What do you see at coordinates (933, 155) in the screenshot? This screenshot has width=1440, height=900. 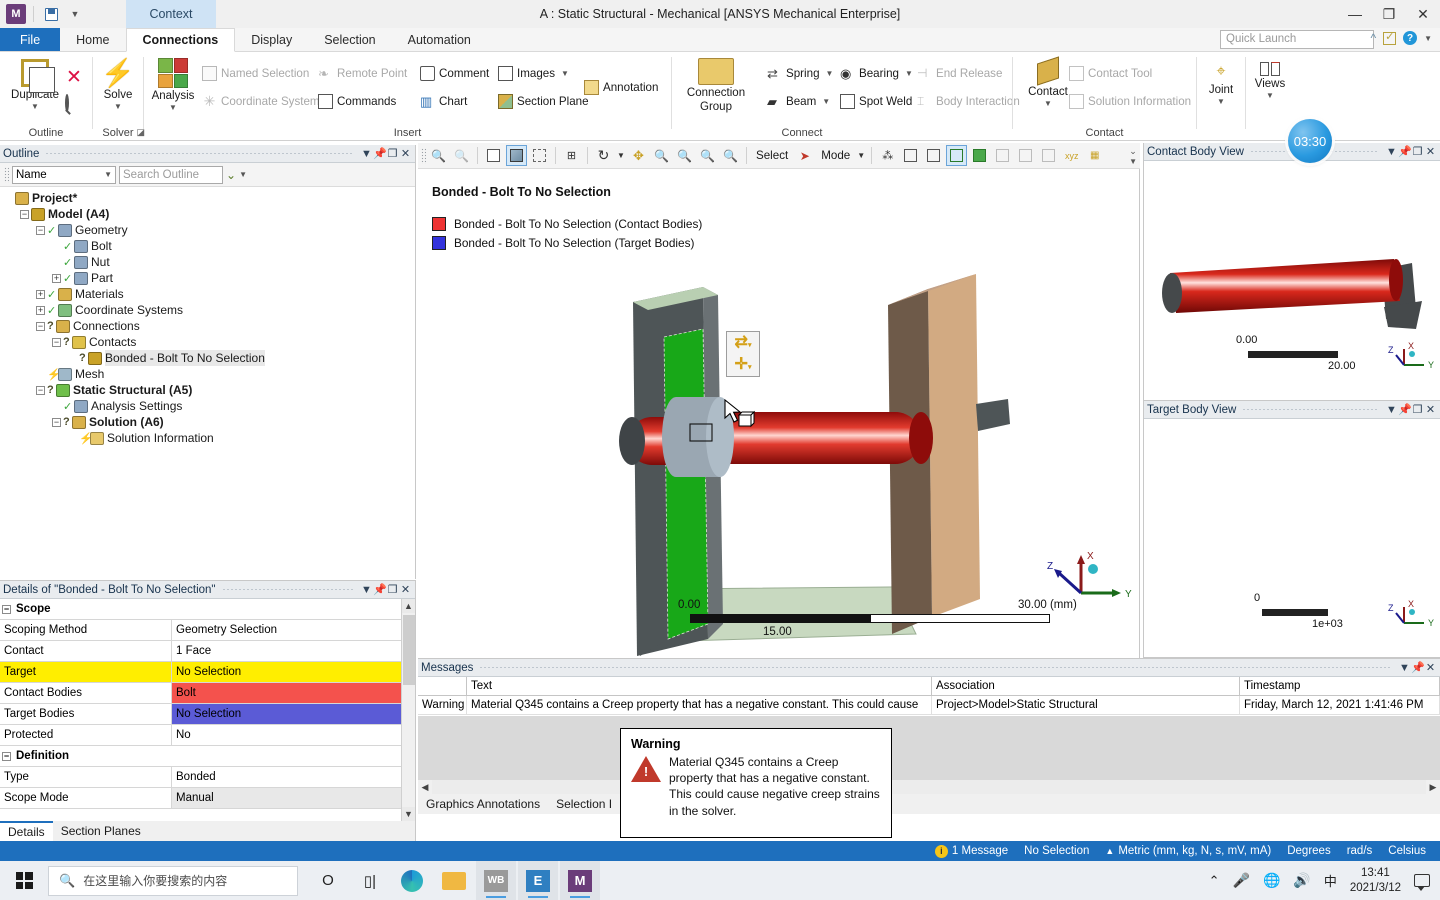 I see `edge-select-icon` at bounding box center [933, 155].